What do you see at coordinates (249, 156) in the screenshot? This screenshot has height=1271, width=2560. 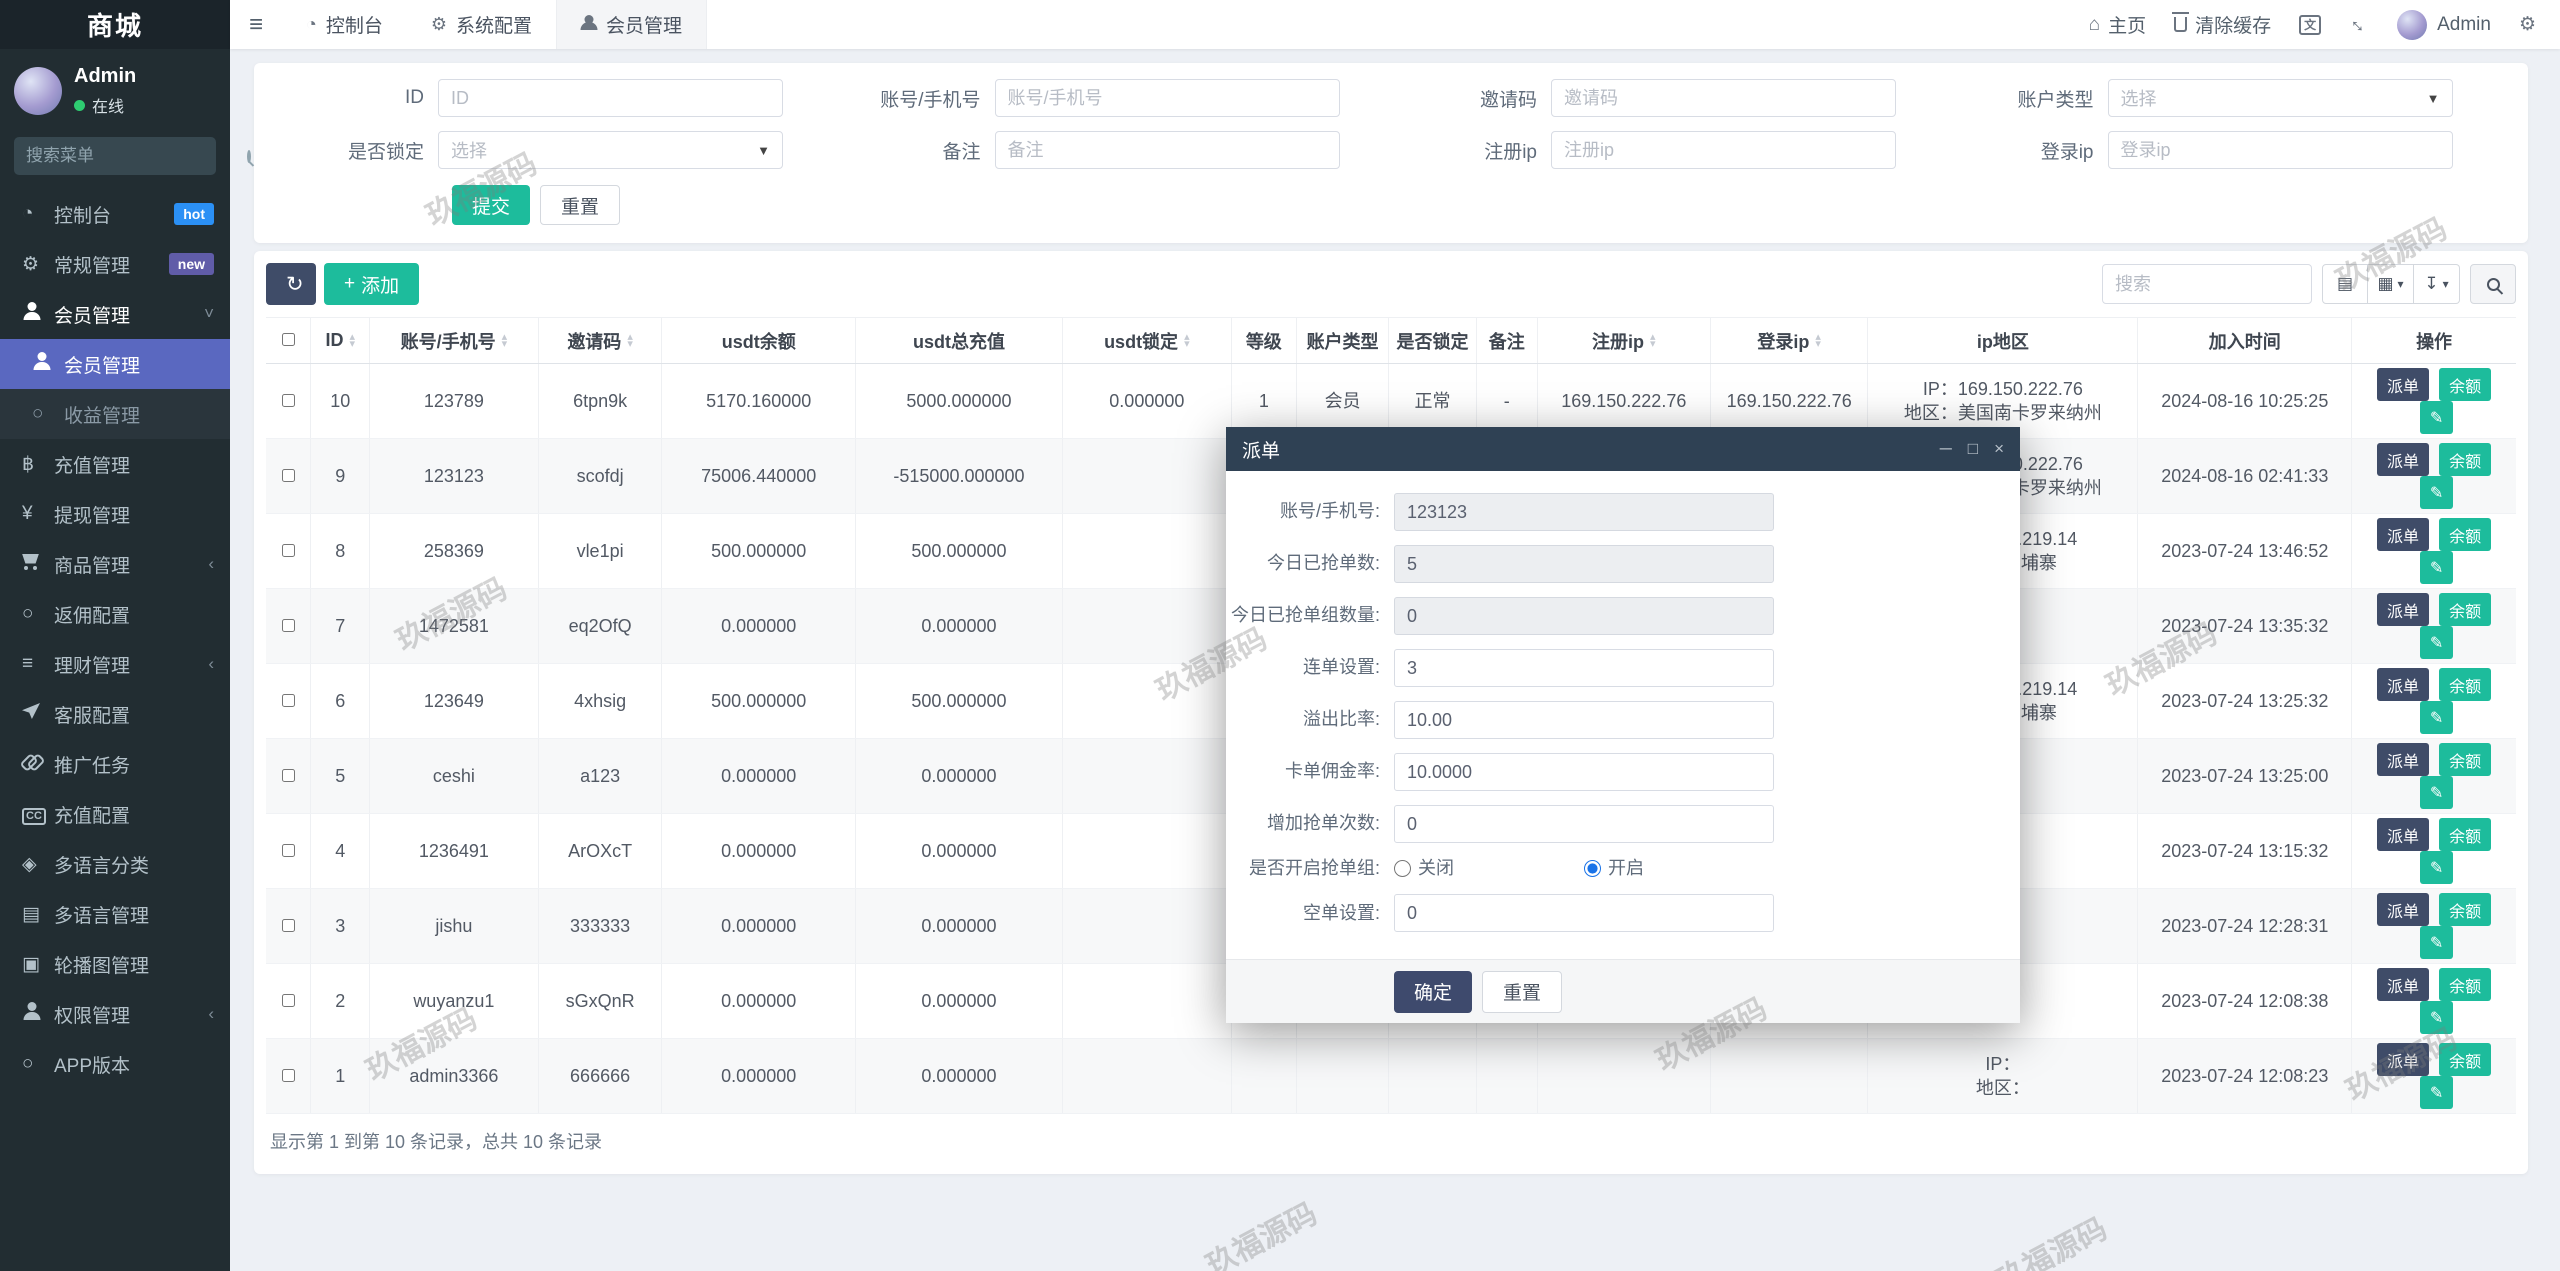 I see `search-icon` at bounding box center [249, 156].